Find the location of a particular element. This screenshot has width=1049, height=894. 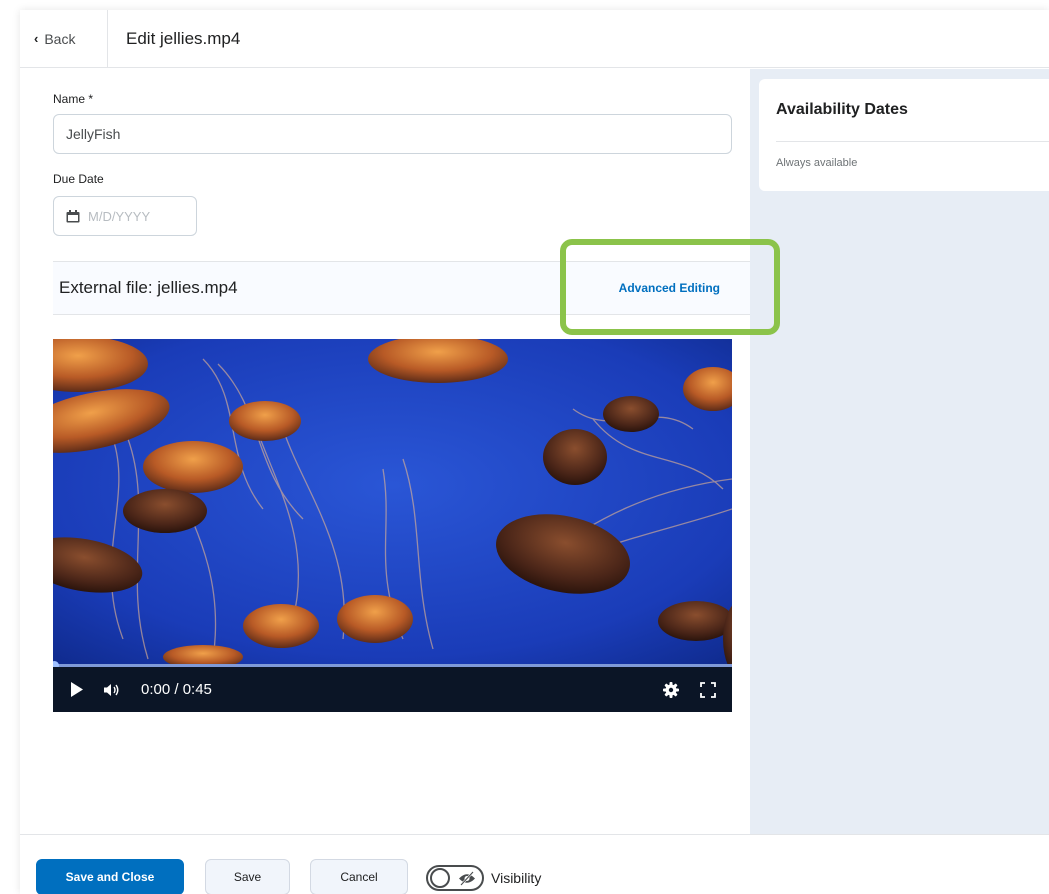

page-header: ‹ Back Edit jellies.mp4 is located at coordinates (534, 38).